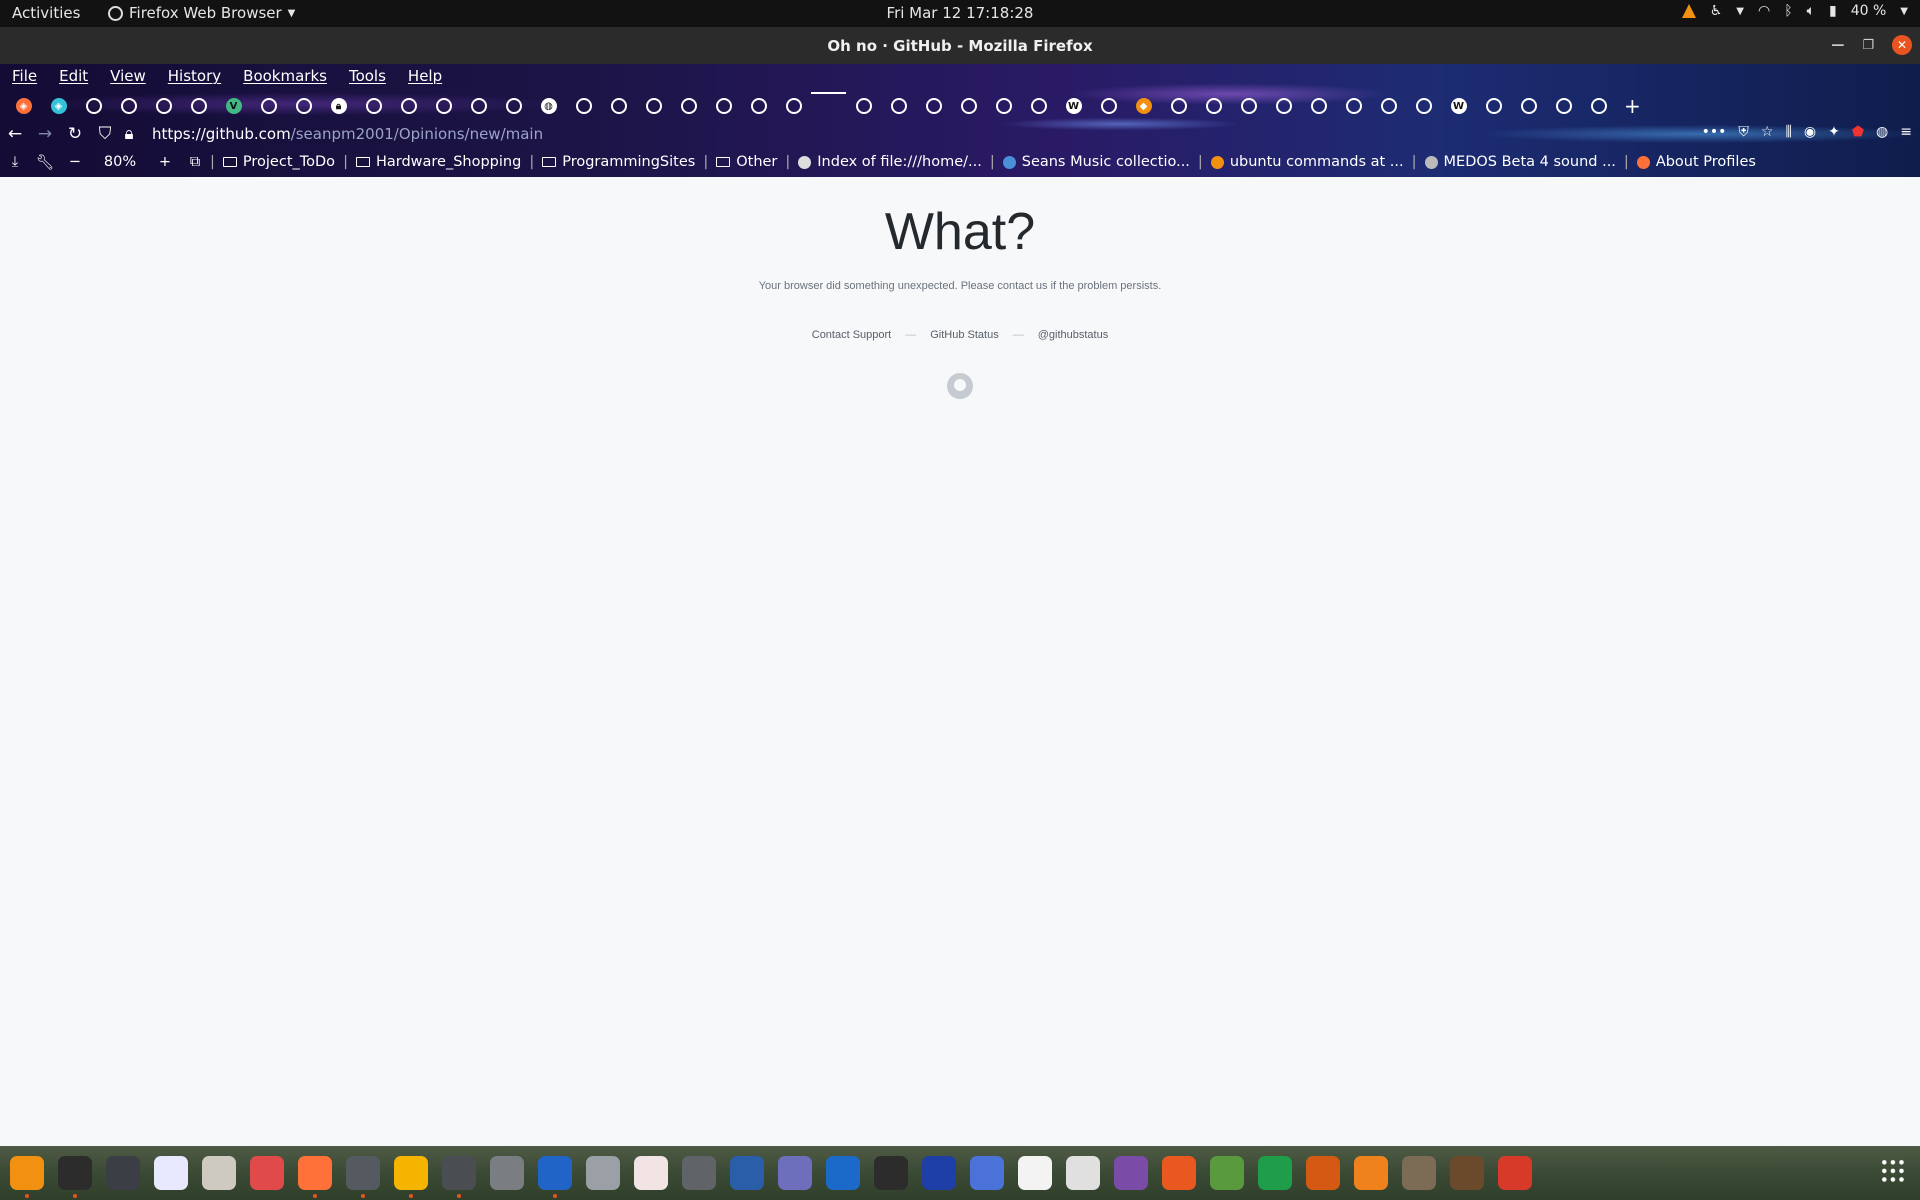  I want to click on show-applications-icon, so click(1893, 1171).